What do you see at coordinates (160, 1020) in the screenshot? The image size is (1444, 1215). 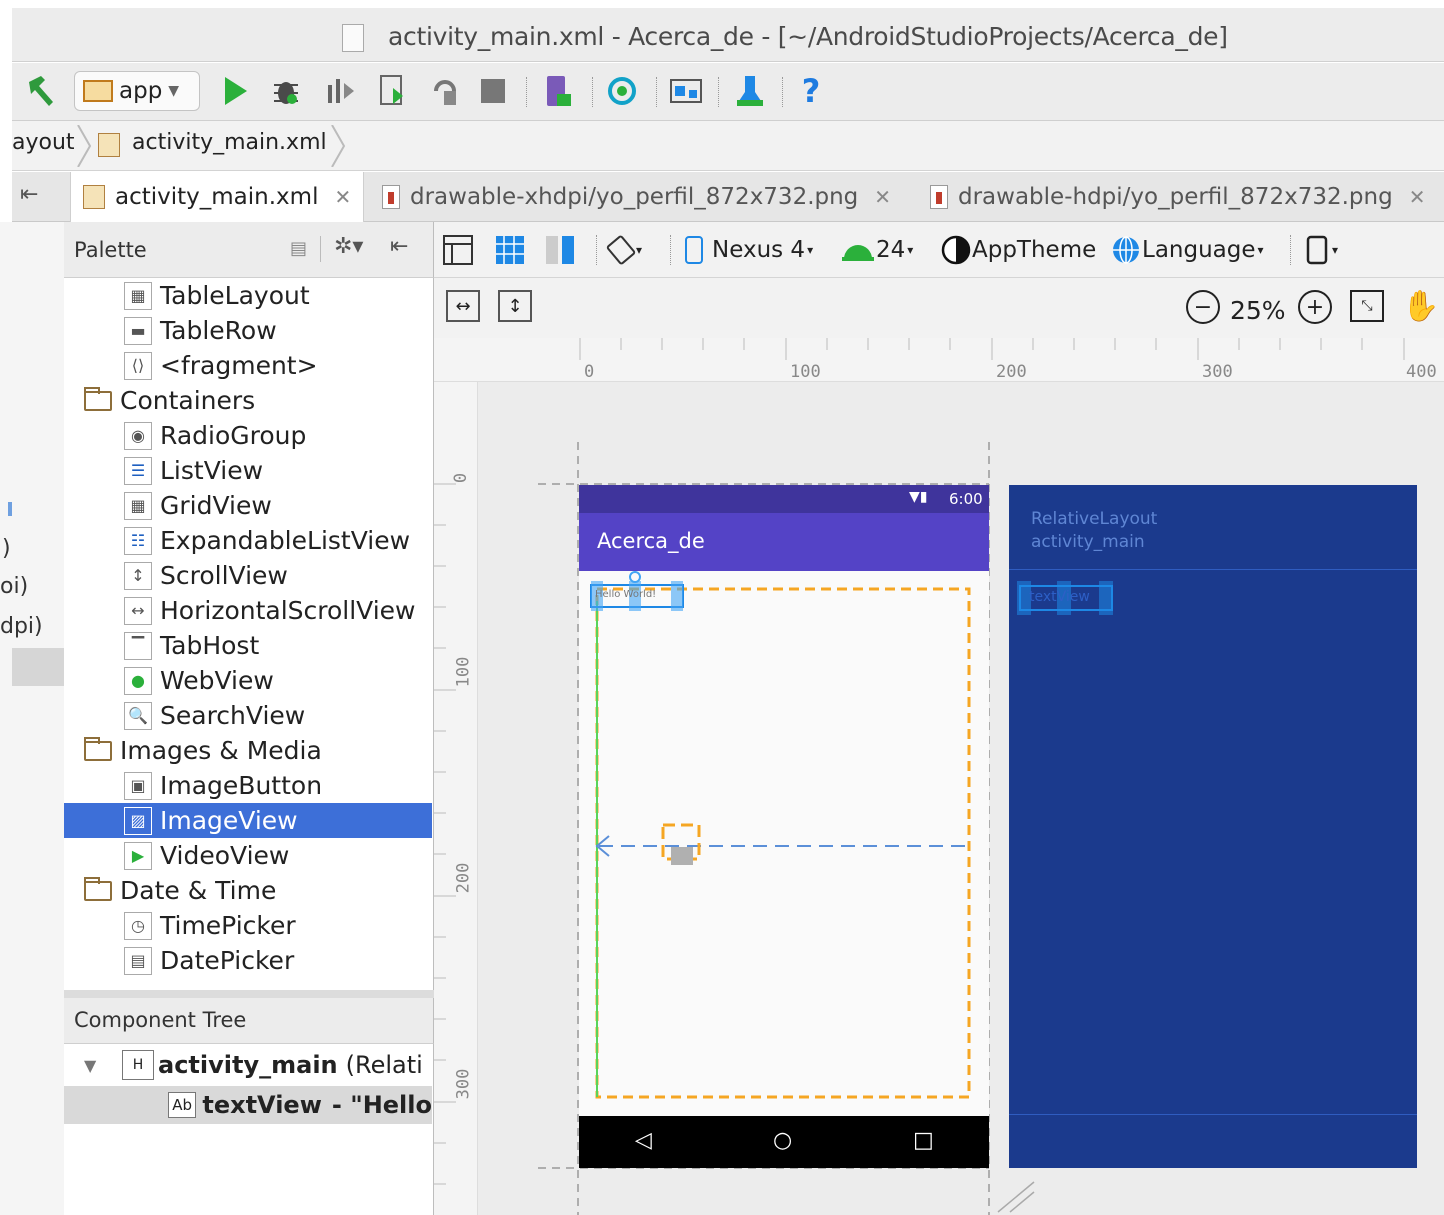 I see `component-tree-title: Component Tree` at bounding box center [160, 1020].